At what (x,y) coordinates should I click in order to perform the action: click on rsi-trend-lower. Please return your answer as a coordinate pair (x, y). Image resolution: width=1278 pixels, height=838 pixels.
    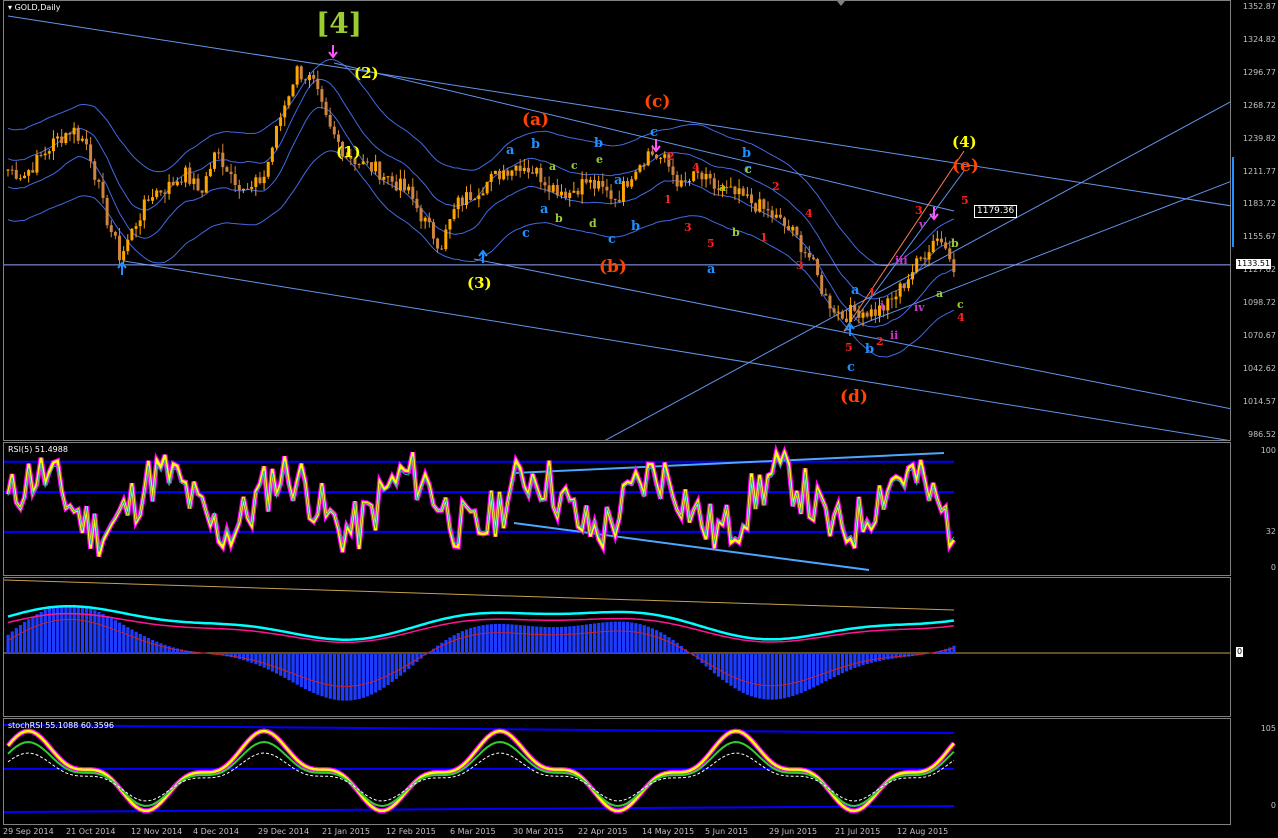
    Looking at the image, I should click on (691, 546).